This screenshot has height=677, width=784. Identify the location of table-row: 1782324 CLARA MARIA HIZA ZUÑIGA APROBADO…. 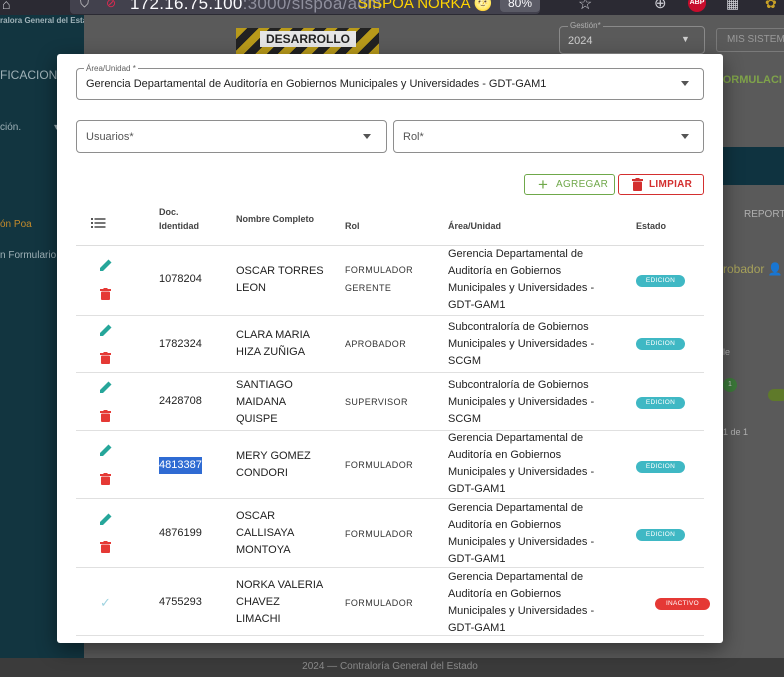
(390, 344).